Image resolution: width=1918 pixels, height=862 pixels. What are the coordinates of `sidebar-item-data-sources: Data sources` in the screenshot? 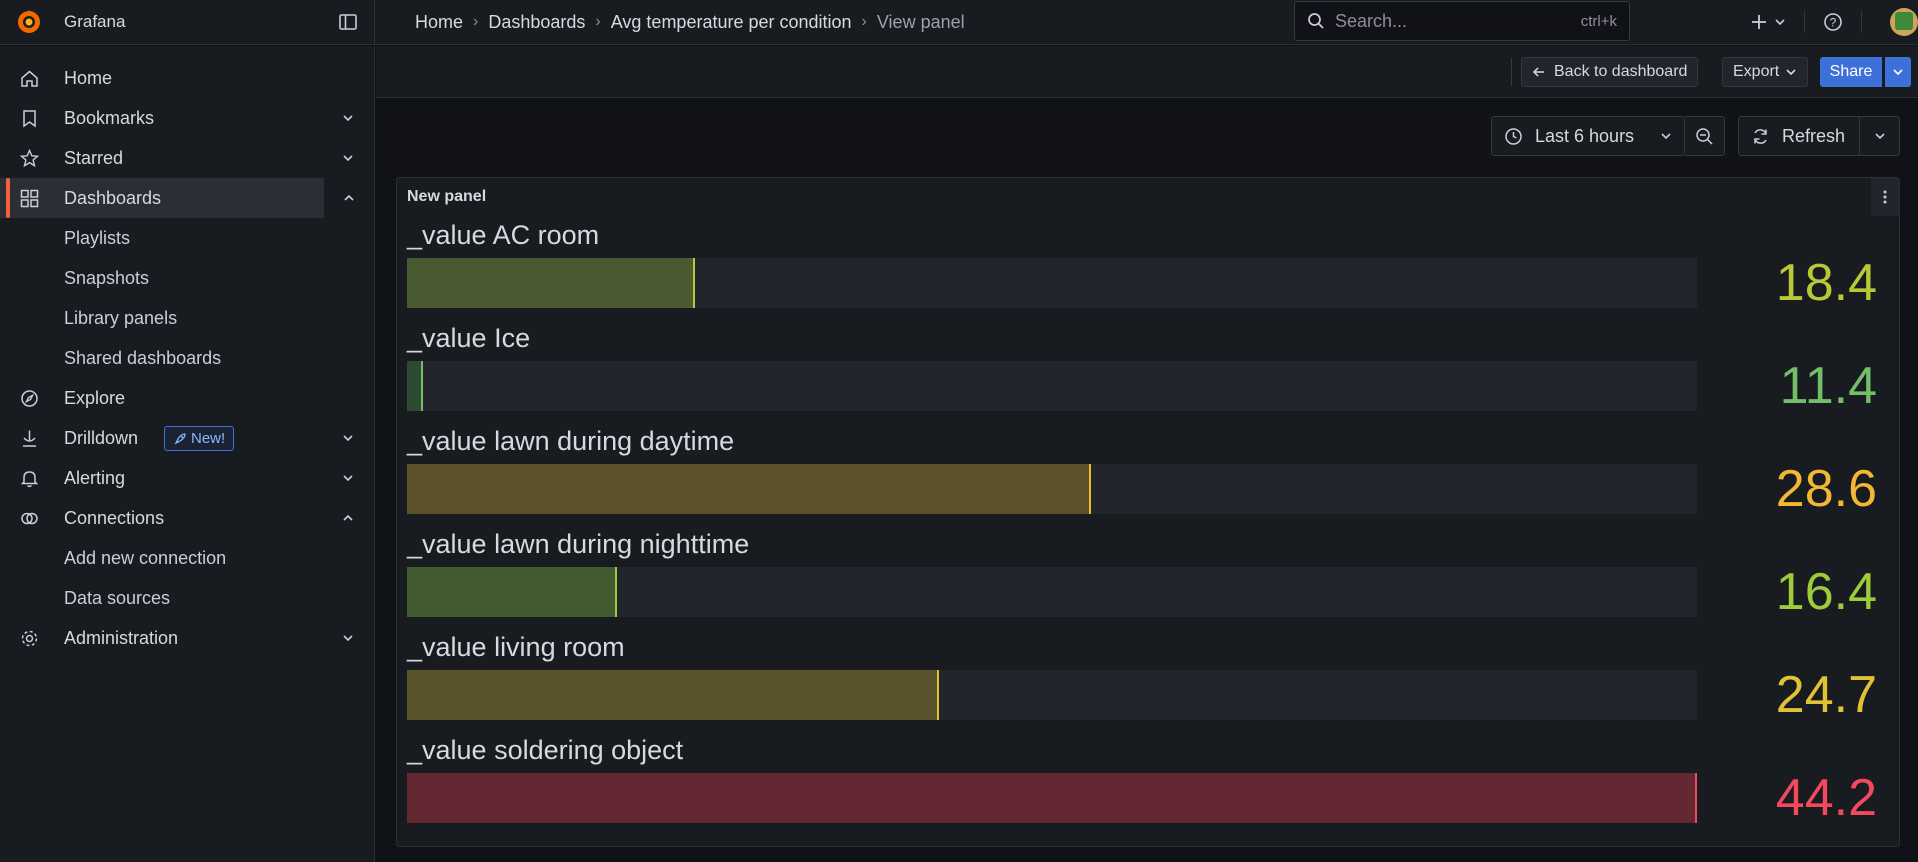 It's located at (187, 598).